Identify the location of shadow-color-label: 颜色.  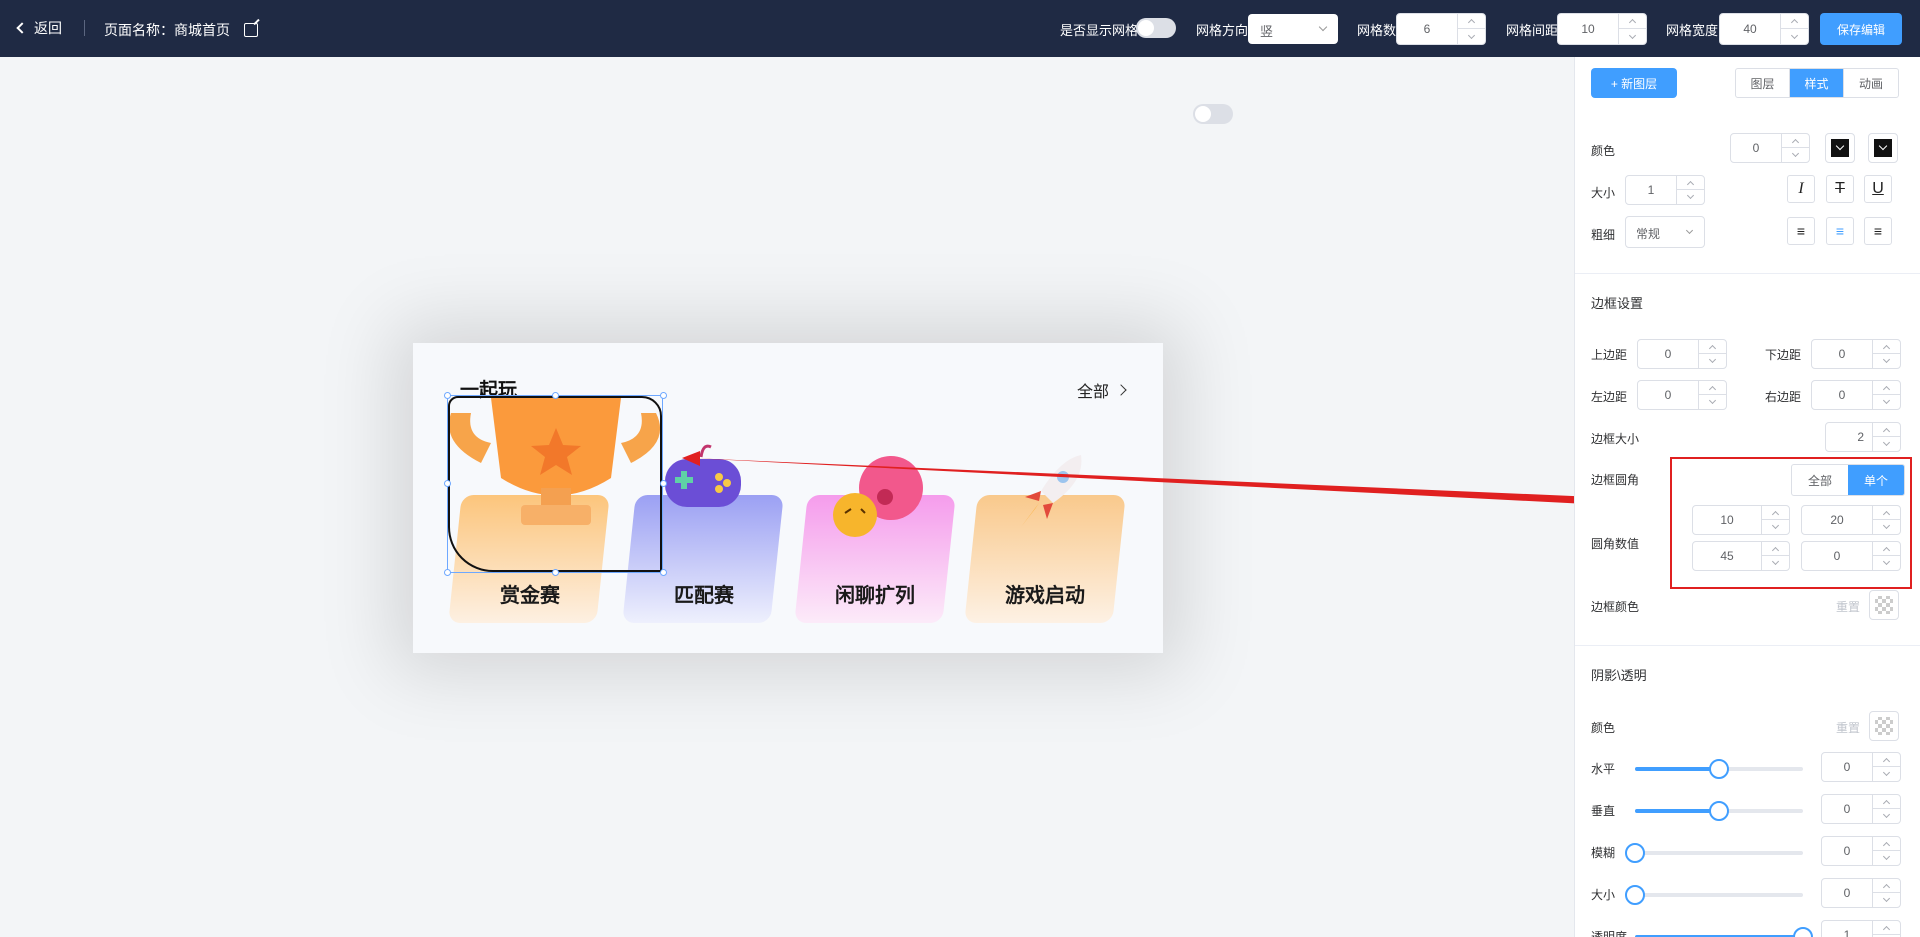
(1603, 728).